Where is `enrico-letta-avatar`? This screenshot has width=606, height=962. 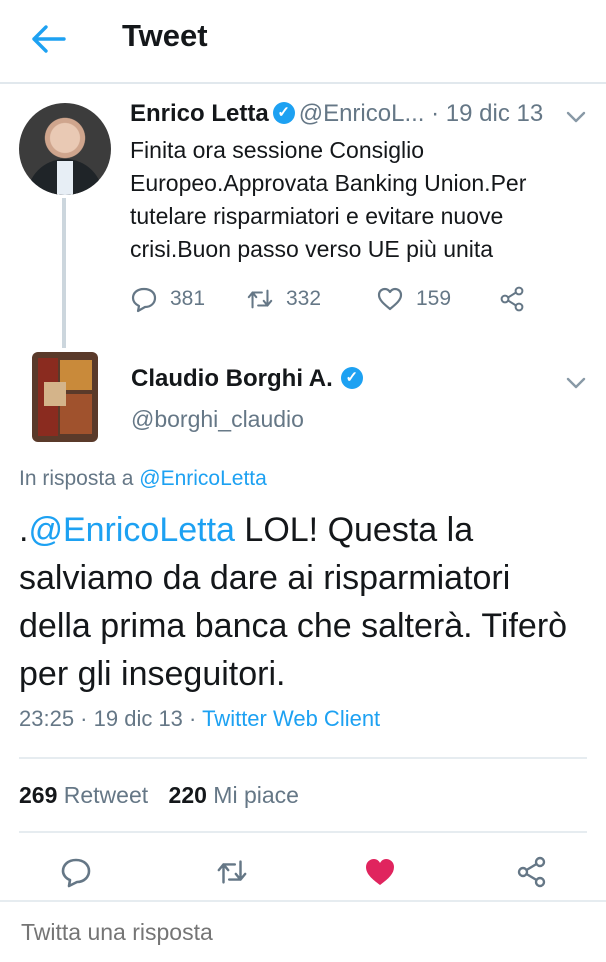 enrico-letta-avatar is located at coordinates (65, 149).